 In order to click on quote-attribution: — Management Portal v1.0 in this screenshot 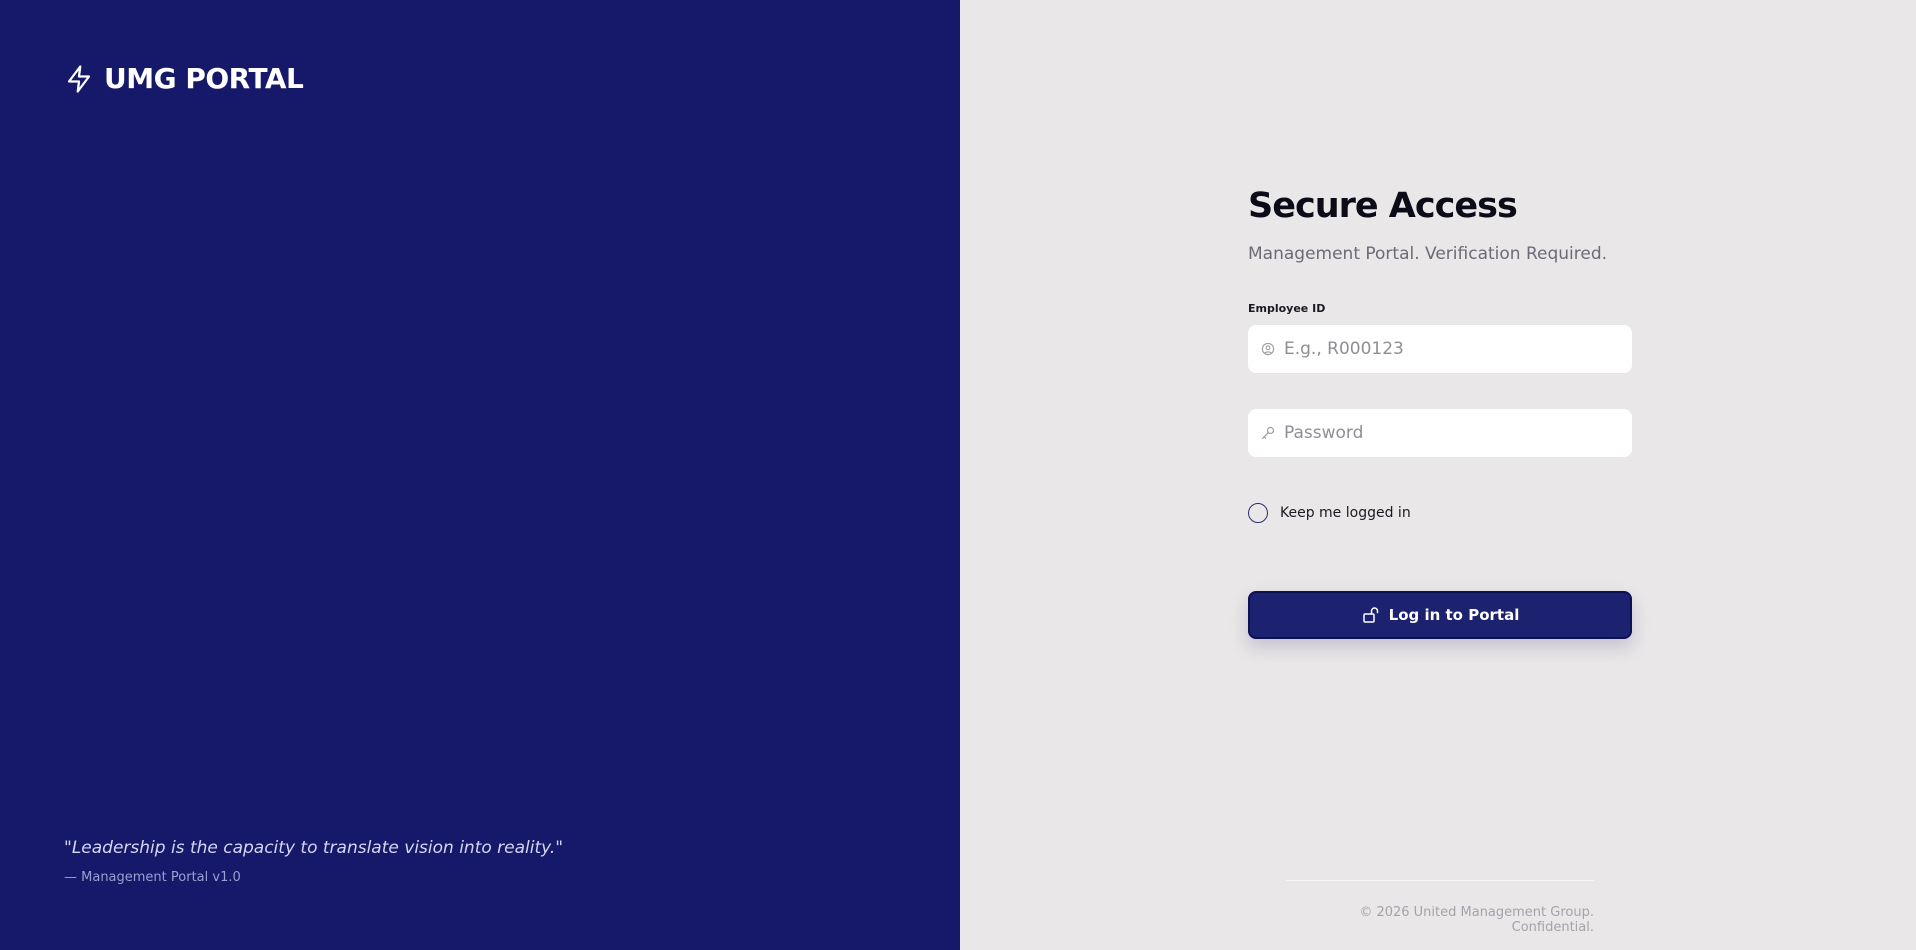, I will do `click(152, 877)`.